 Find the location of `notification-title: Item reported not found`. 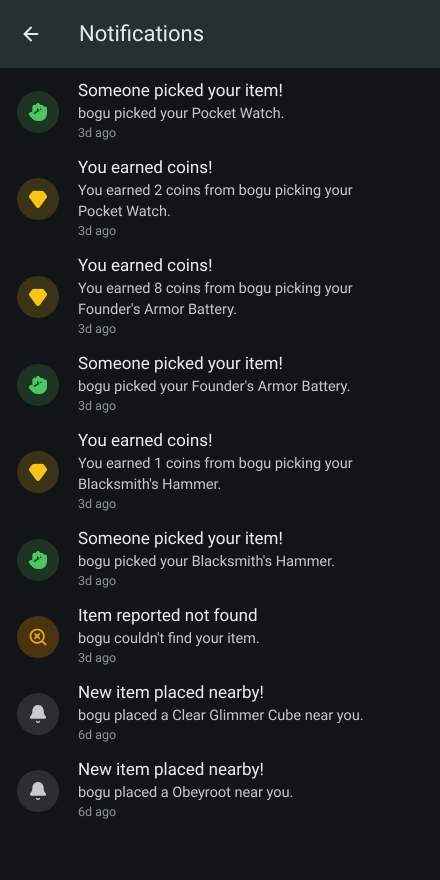

notification-title: Item reported not found is located at coordinates (168, 616).